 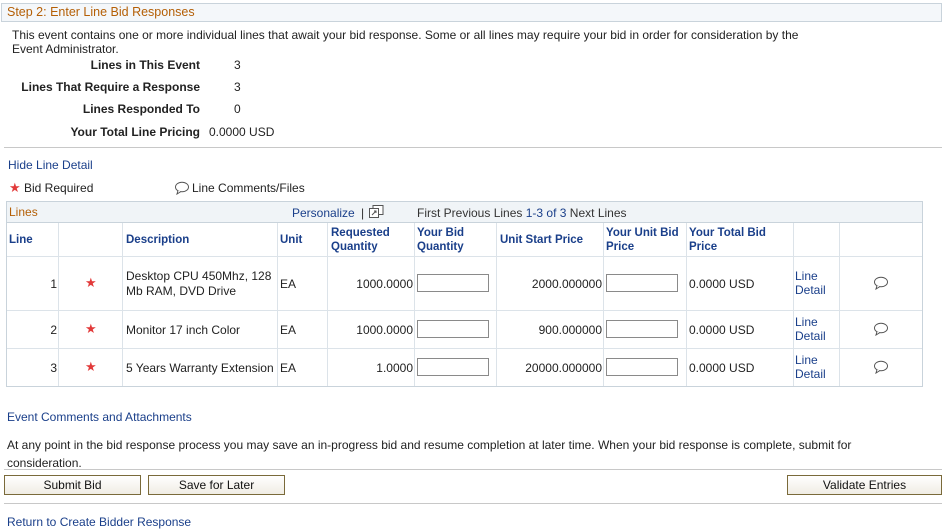 What do you see at coordinates (50, 165) in the screenshot?
I see `hide-line-detail-link: Hide Line Detail` at bounding box center [50, 165].